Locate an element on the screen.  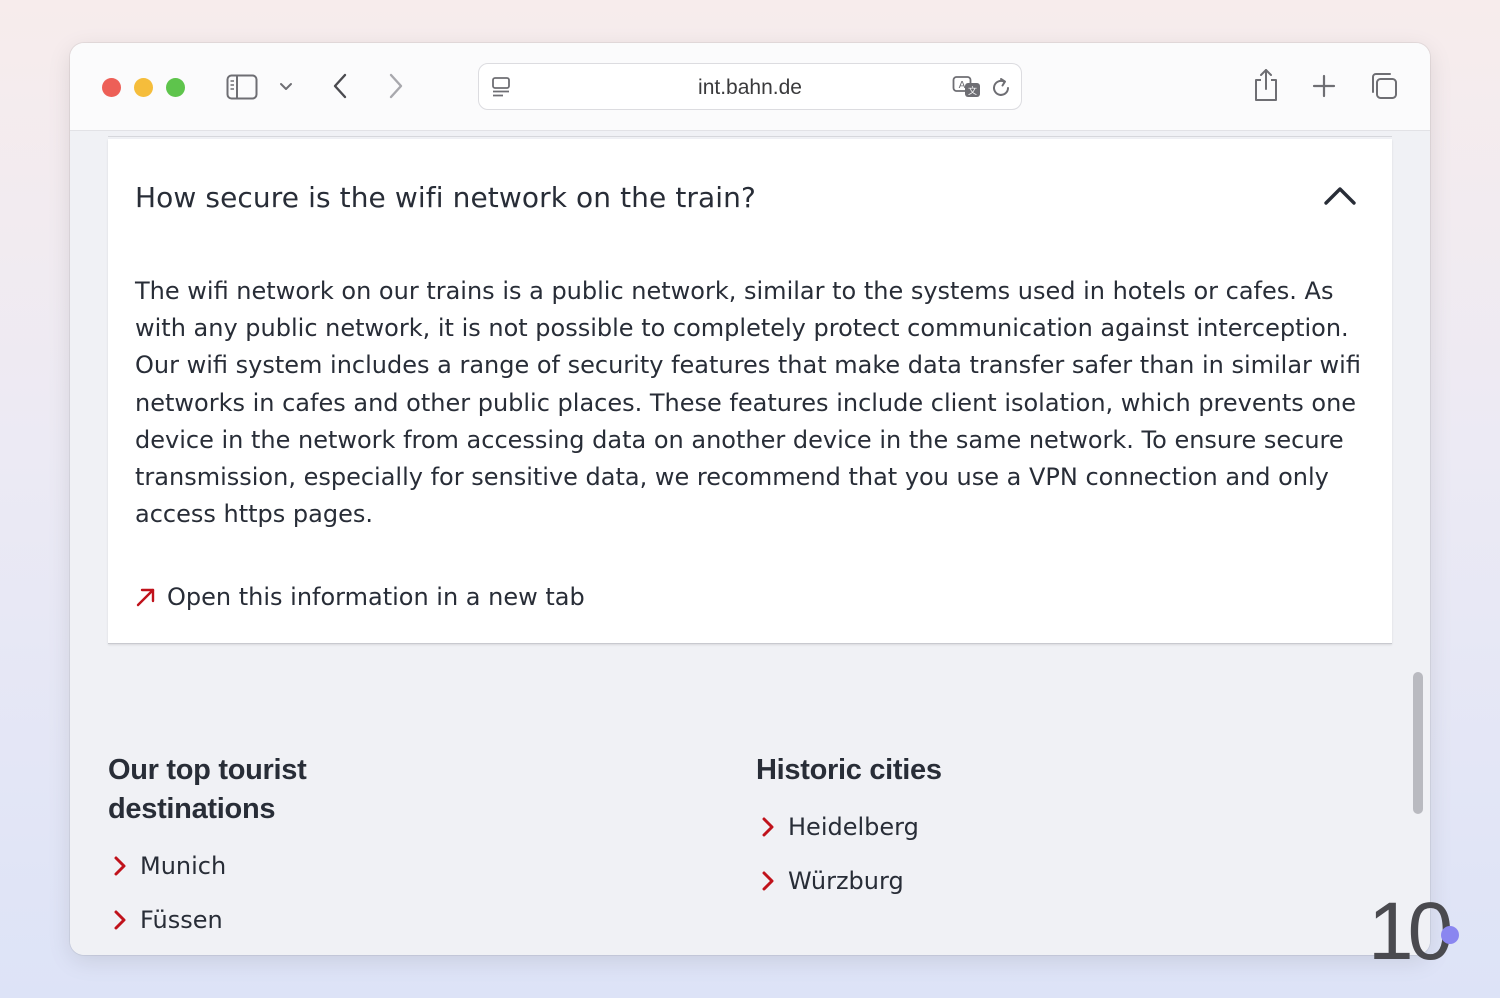
historic-cities-title: Historic cities is located at coordinates (849, 770).